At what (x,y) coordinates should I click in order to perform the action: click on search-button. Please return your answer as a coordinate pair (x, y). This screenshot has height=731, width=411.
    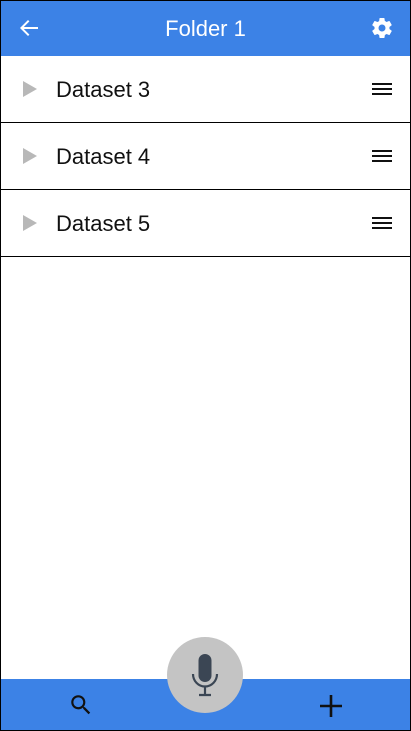
    Looking at the image, I should click on (81, 705).